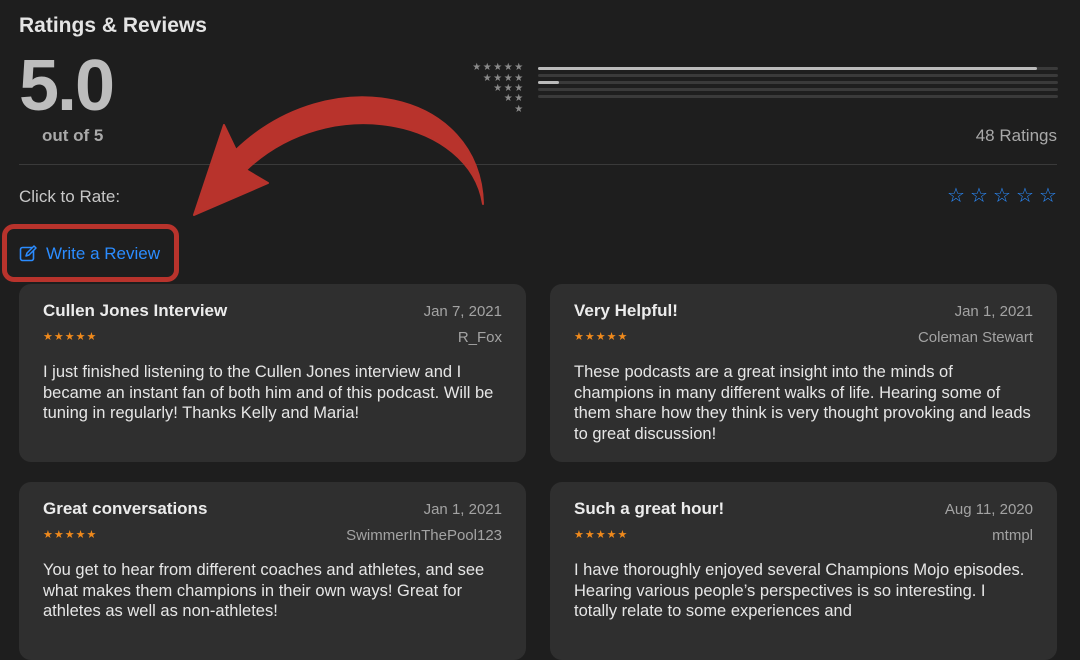 The height and width of the screenshot is (660, 1080). Describe the element at coordinates (988, 509) in the screenshot. I see `review-date: Aug 11, 2020` at that location.